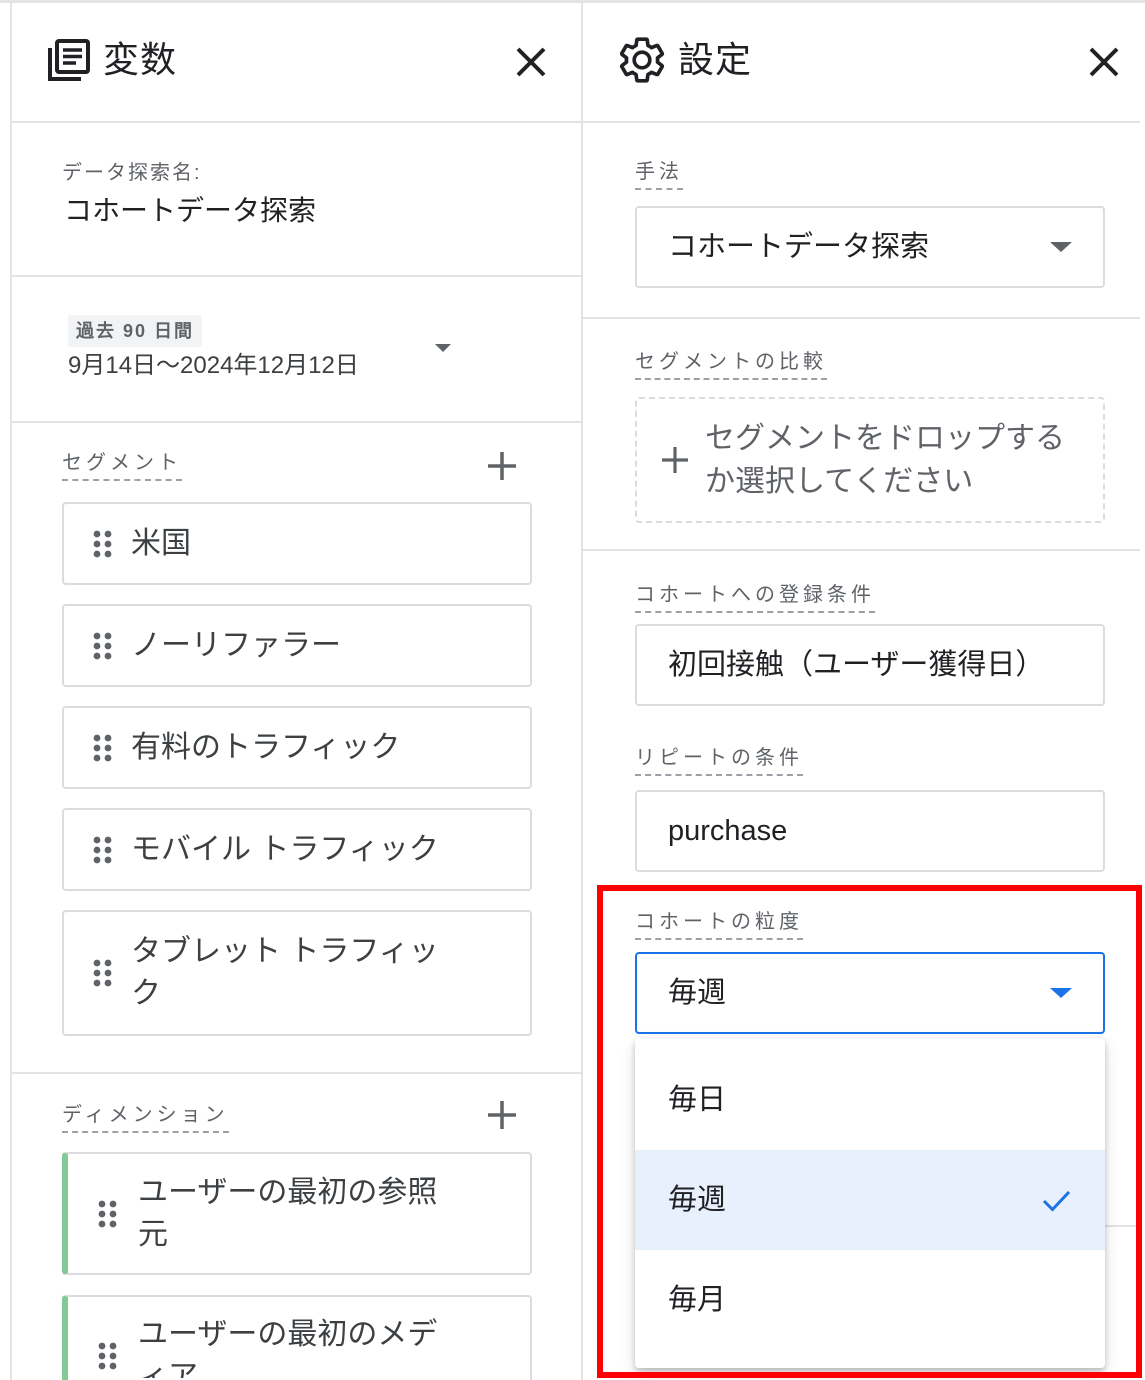 The height and width of the screenshot is (1380, 1145). I want to click on technique-value: コホートデータ探索, so click(799, 247).